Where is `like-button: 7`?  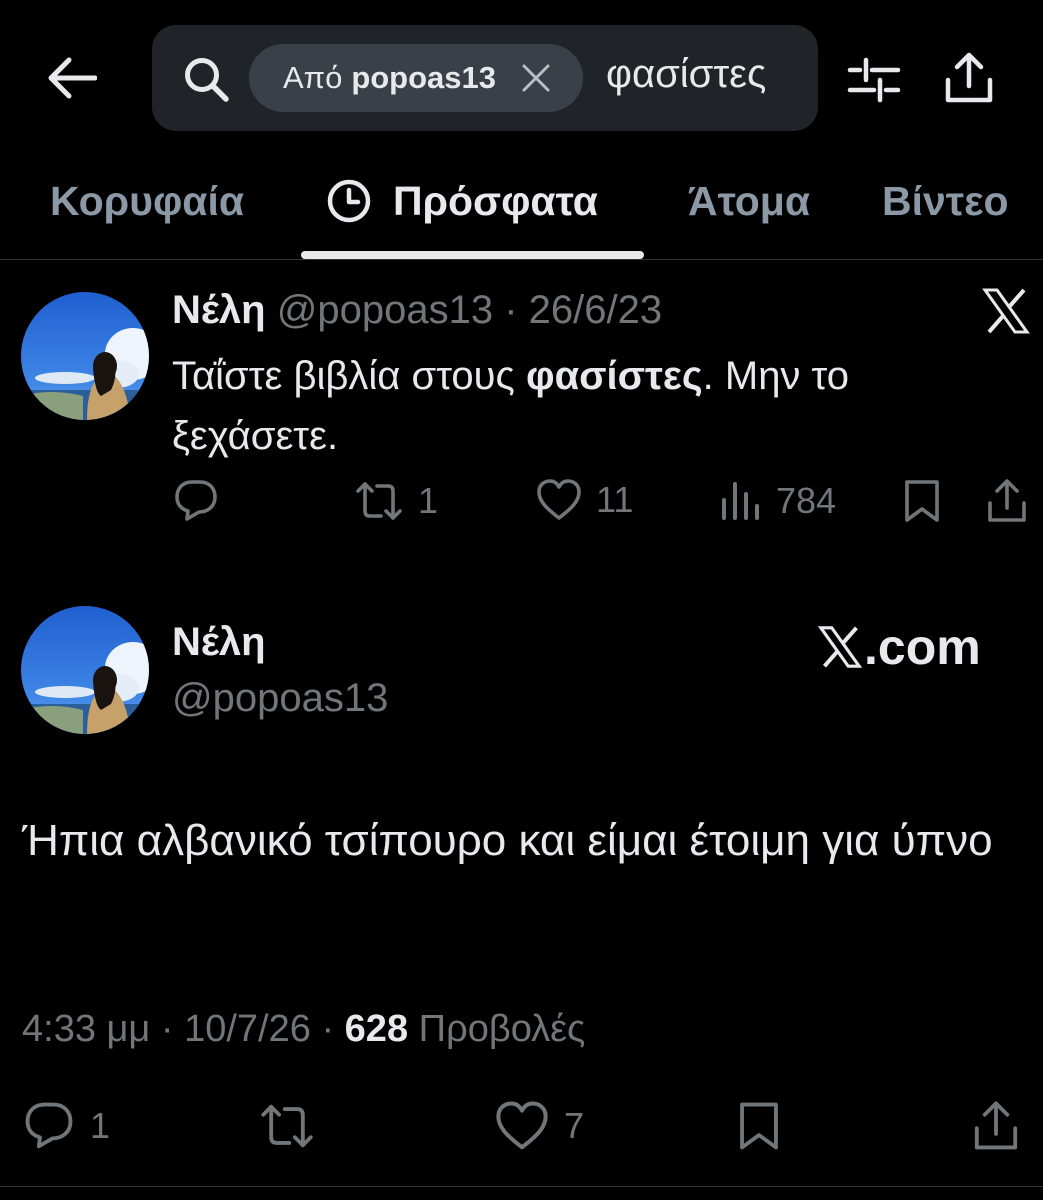
like-button: 7 is located at coordinates (539, 1126).